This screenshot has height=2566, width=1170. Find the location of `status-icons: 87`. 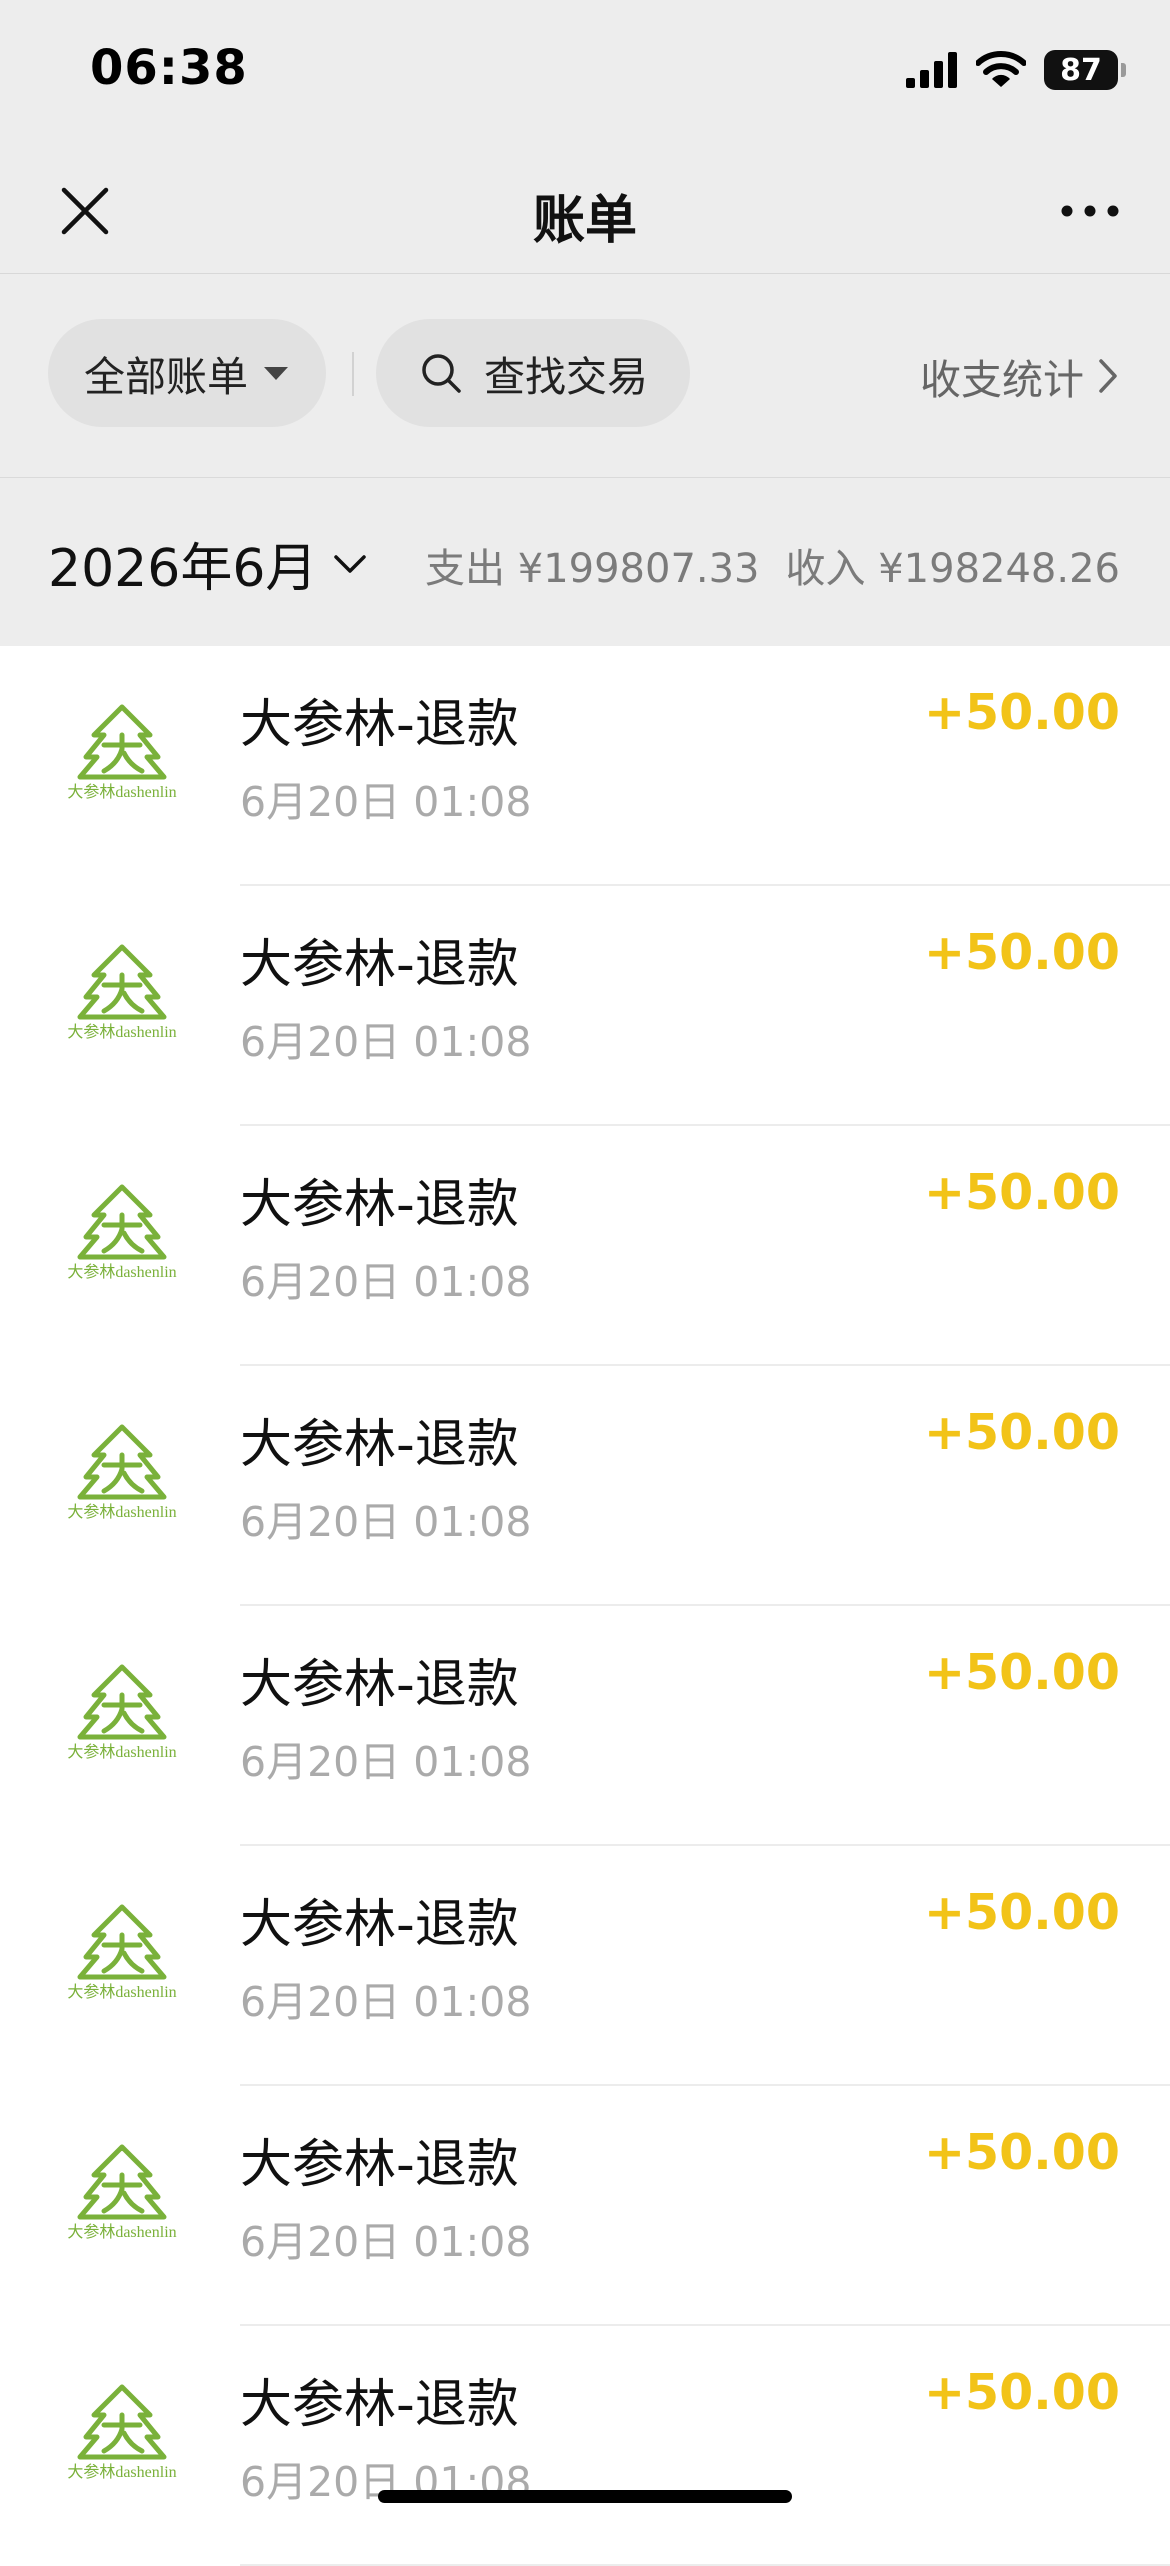

status-icons: 87 is located at coordinates (1016, 70).